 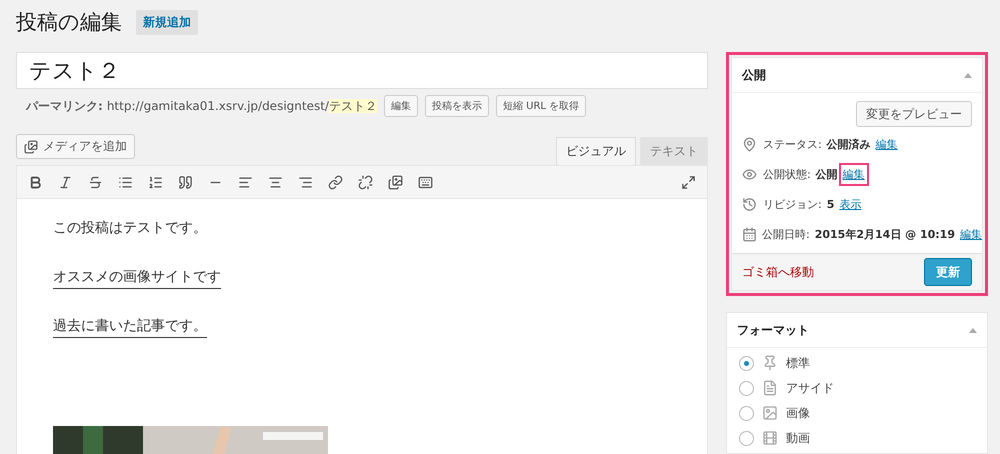 What do you see at coordinates (850, 204) in the screenshot?
I see `edit-link: 表示` at bounding box center [850, 204].